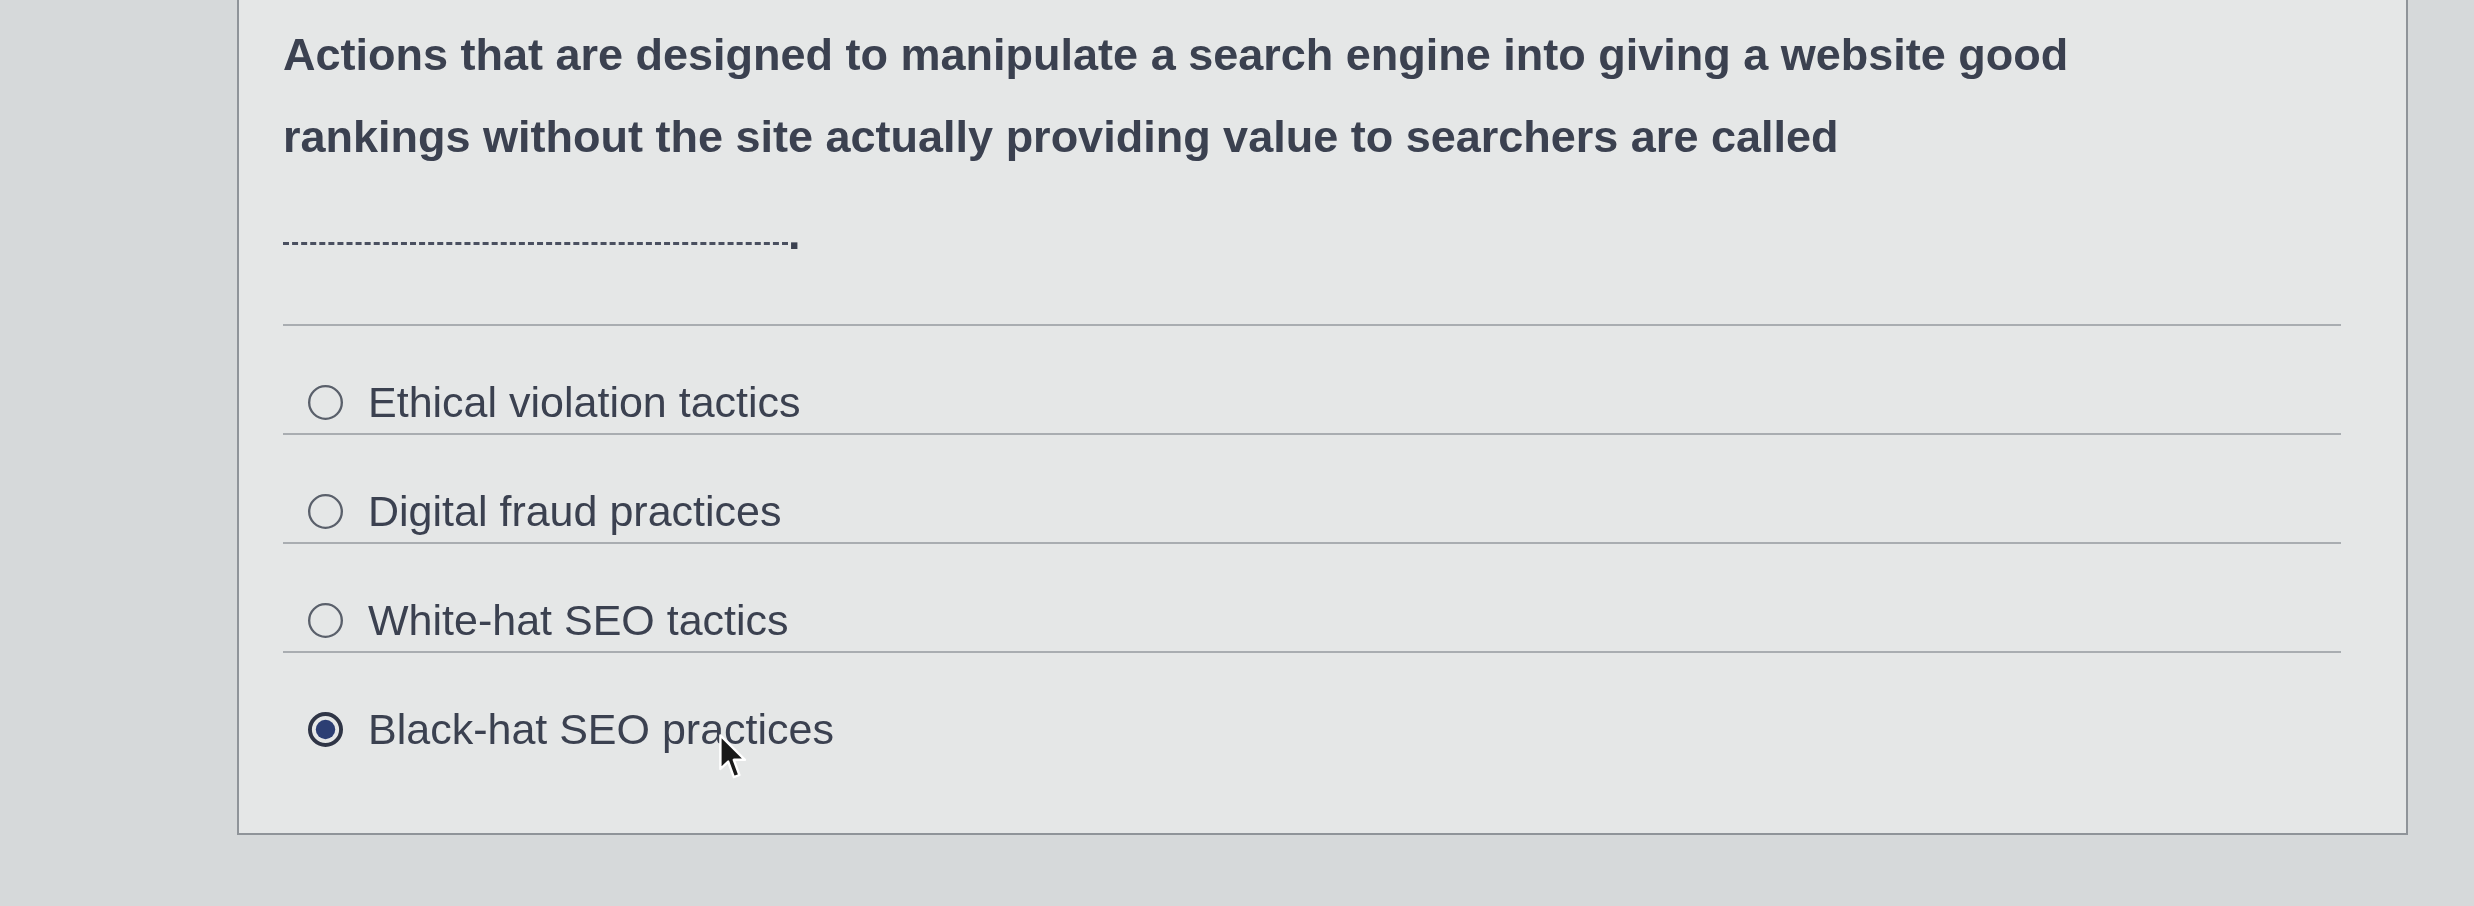  What do you see at coordinates (584, 402) in the screenshot?
I see `option-label: Ethical violation tactics` at bounding box center [584, 402].